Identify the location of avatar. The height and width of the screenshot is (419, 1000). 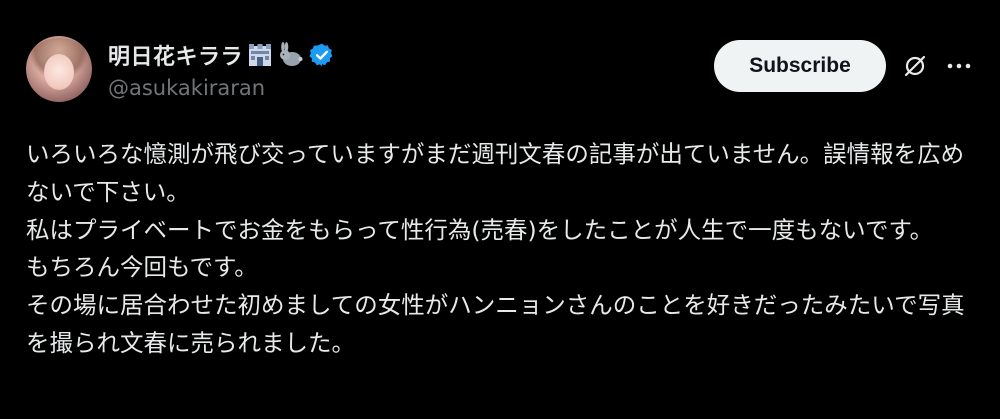
(59, 69).